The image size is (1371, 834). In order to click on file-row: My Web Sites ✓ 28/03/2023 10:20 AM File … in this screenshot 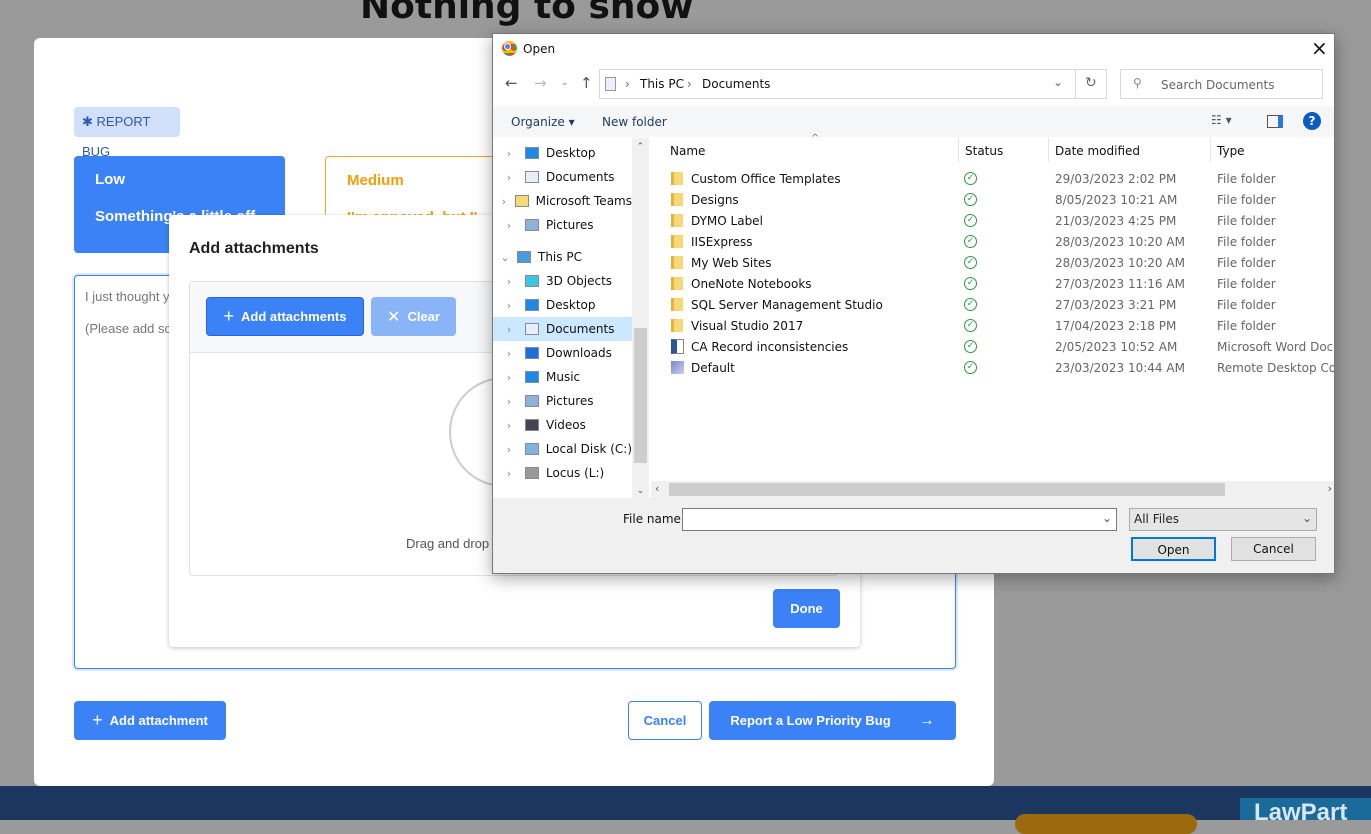, I will do `click(1002, 262)`.